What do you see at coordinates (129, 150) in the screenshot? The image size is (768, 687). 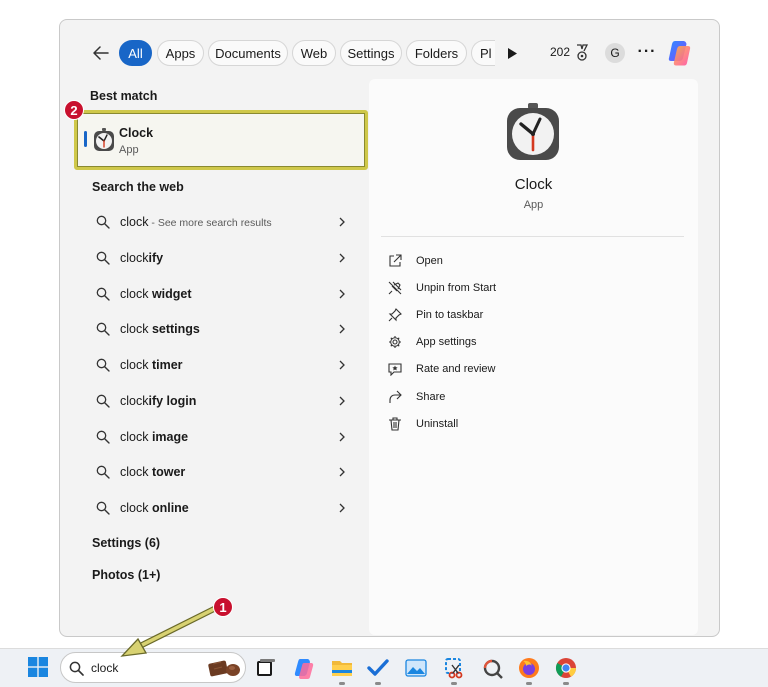 I see `best-match-app-type: App` at bounding box center [129, 150].